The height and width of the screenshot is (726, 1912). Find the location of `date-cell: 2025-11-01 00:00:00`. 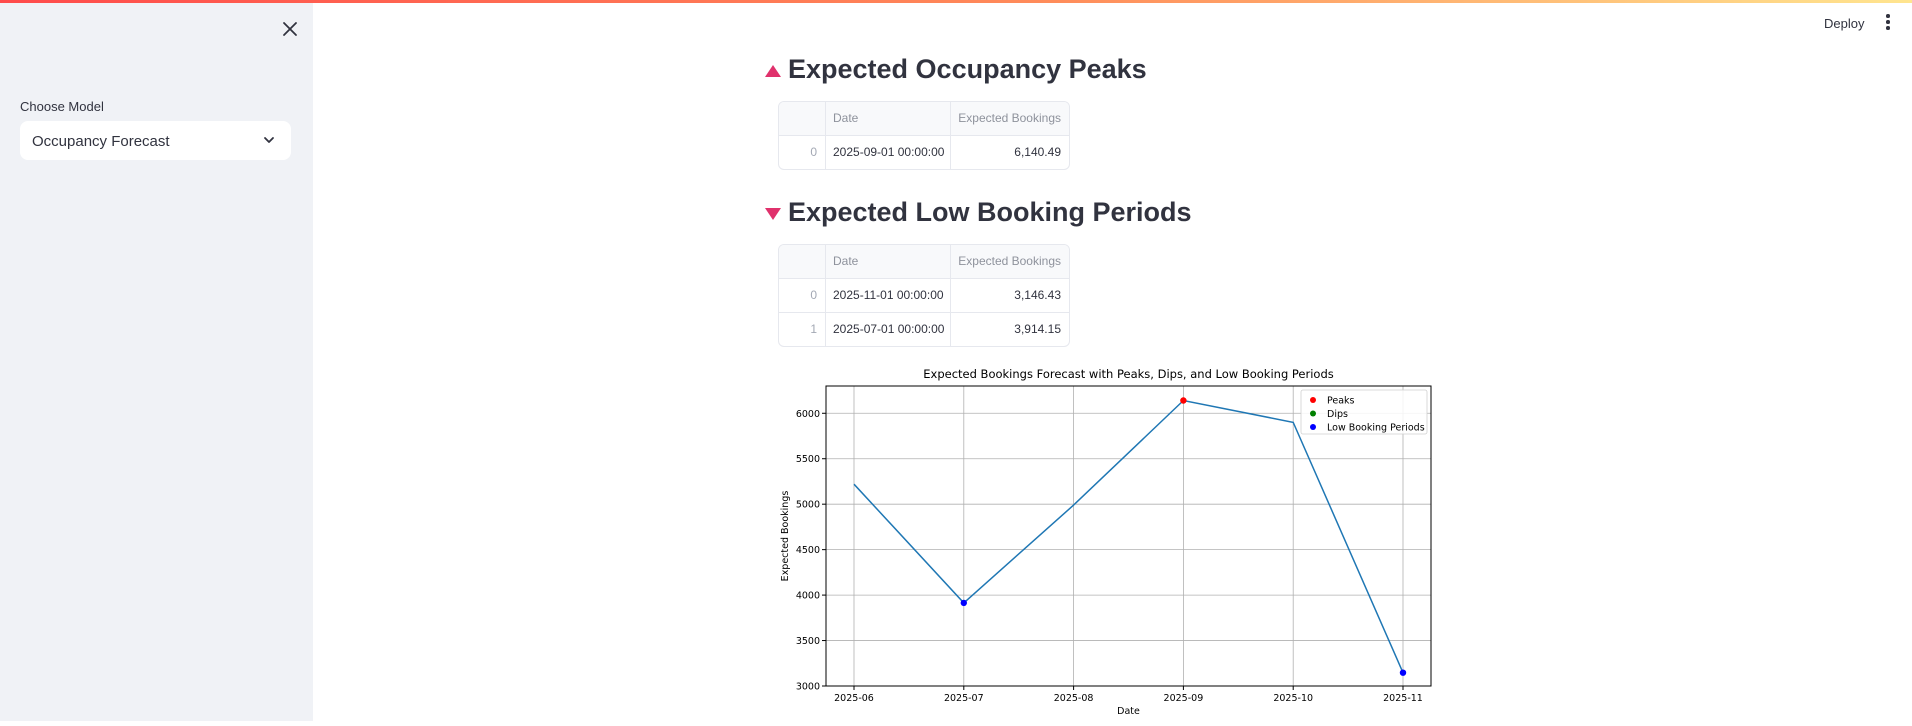

date-cell: 2025-11-01 00:00:00 is located at coordinates (888, 295).